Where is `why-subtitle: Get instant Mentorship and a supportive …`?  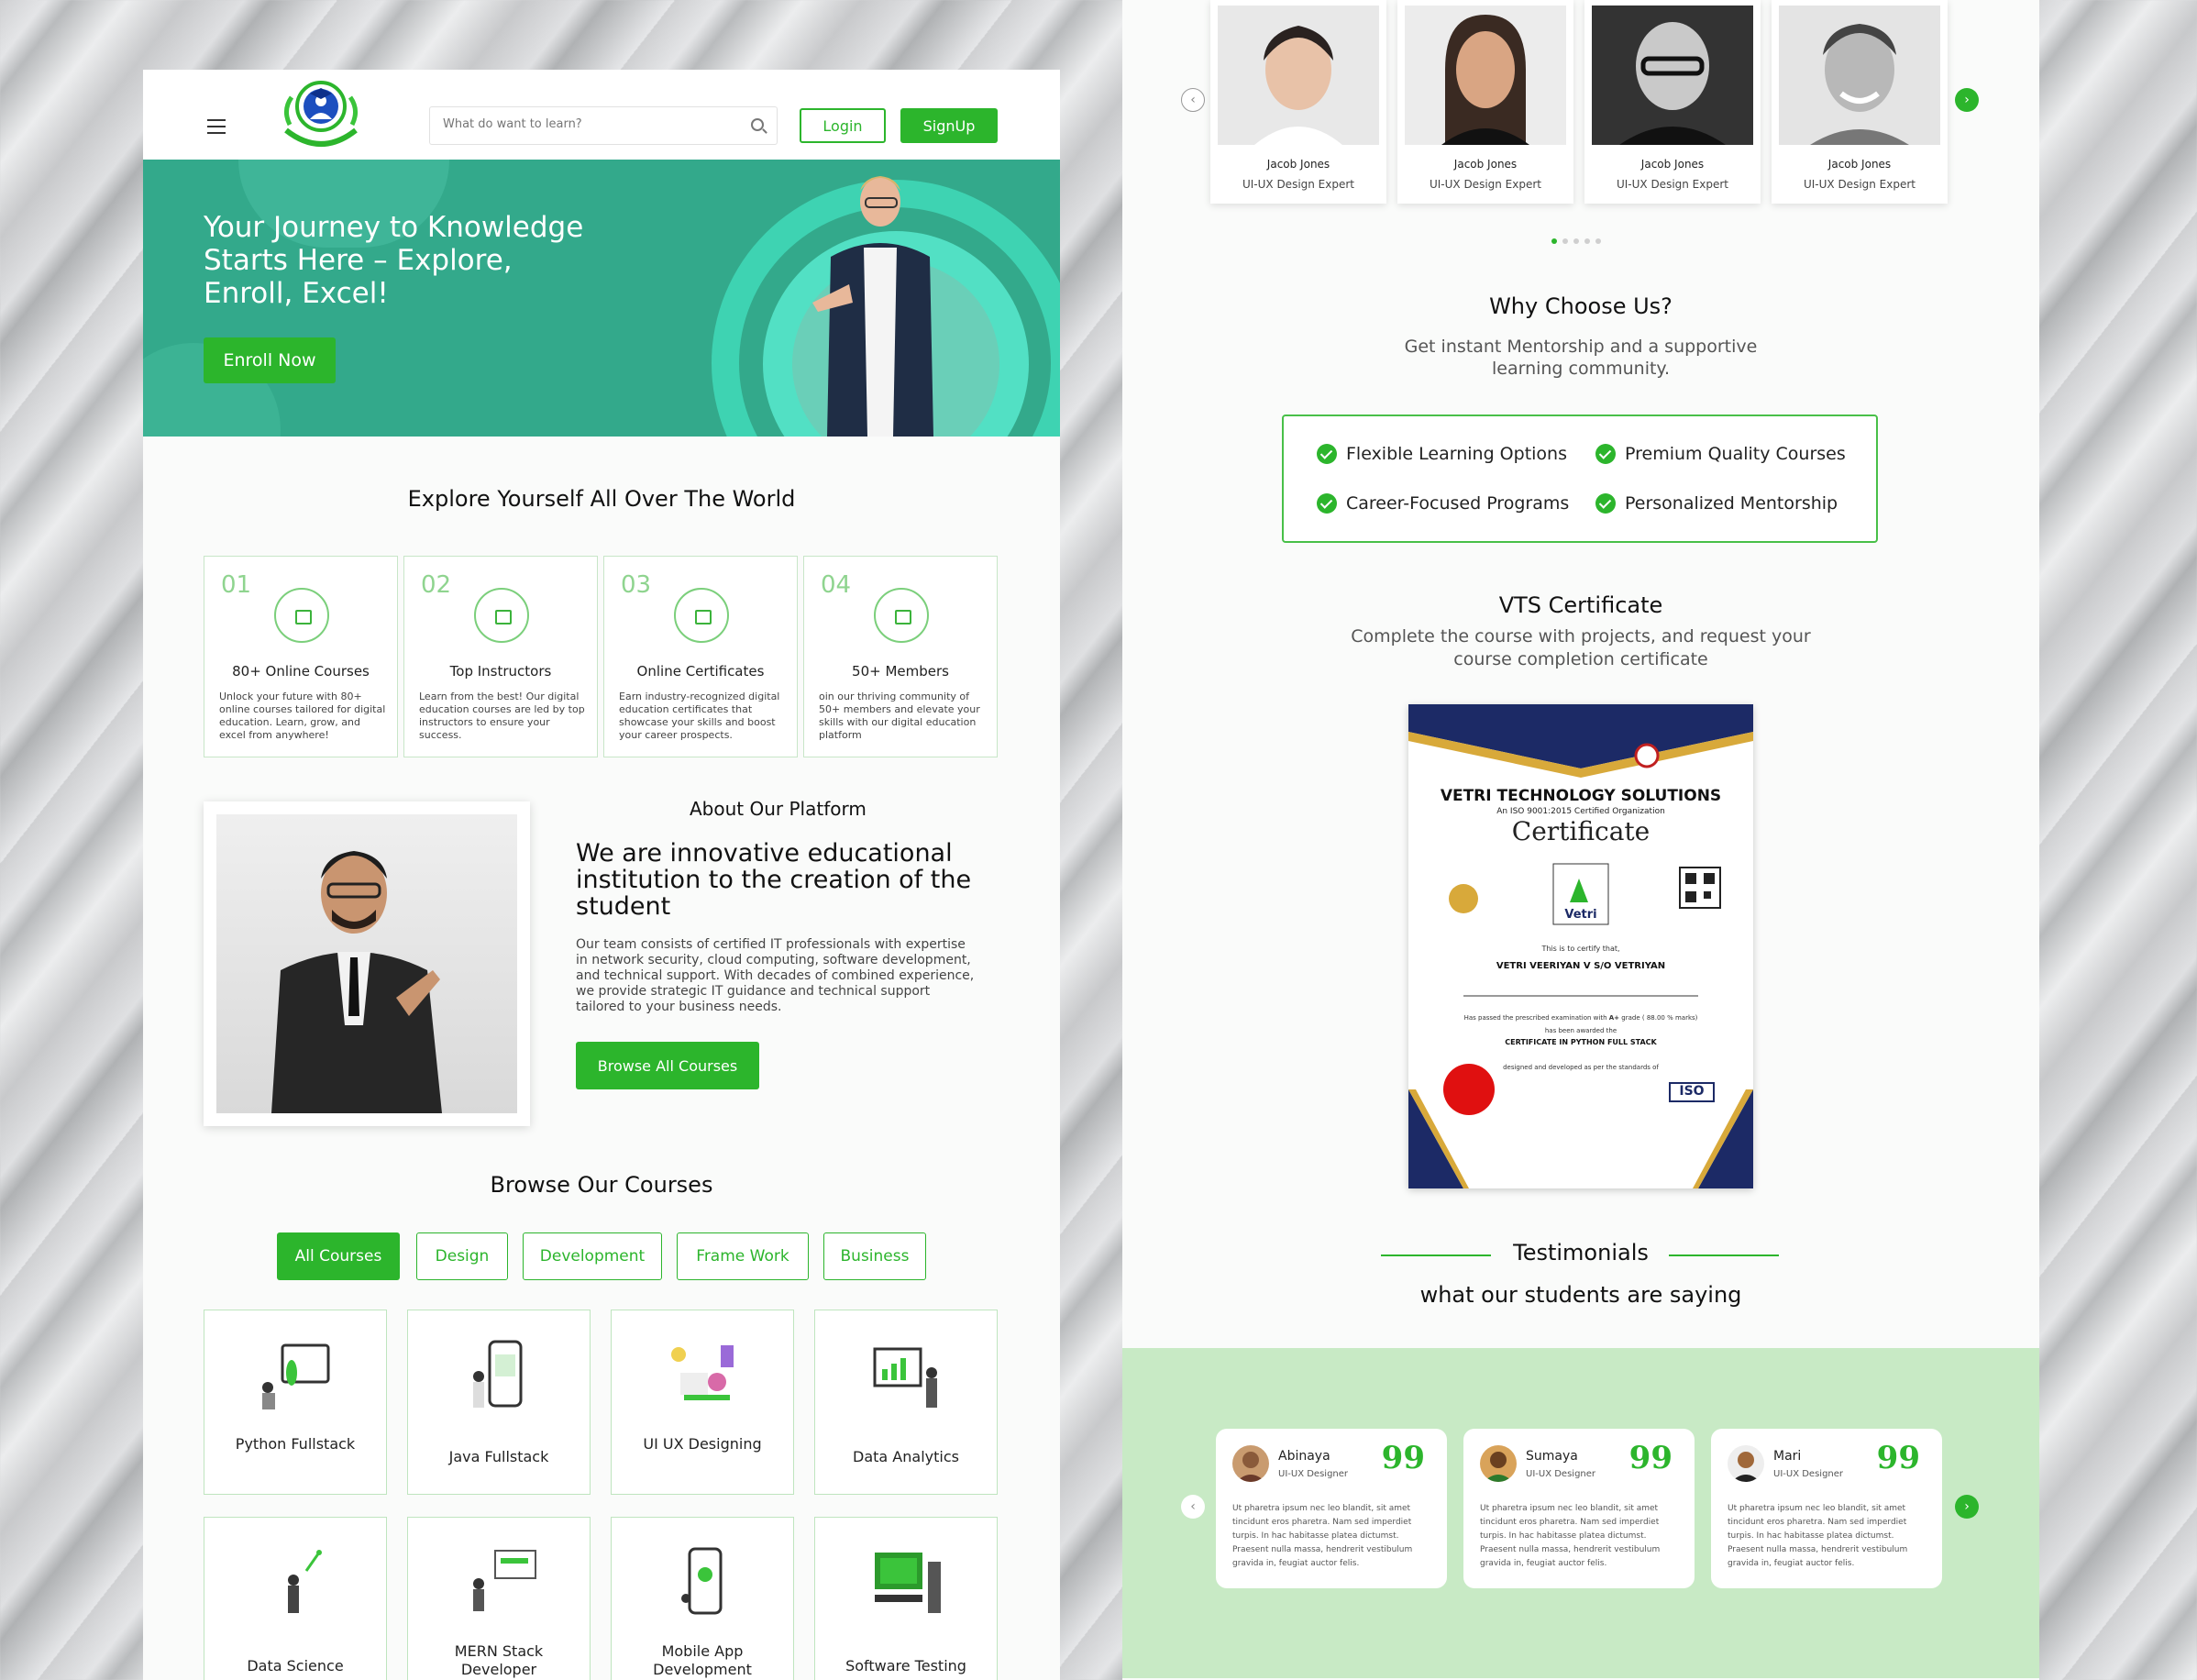 why-subtitle: Get instant Mentorship and a supportive … is located at coordinates (1581, 358).